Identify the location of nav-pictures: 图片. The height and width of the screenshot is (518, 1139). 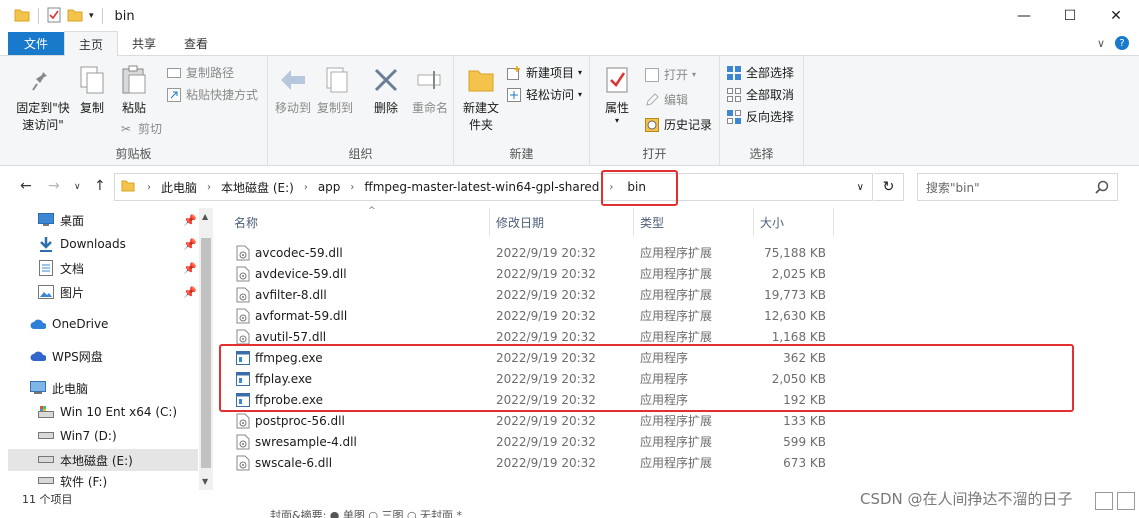
(61, 292).